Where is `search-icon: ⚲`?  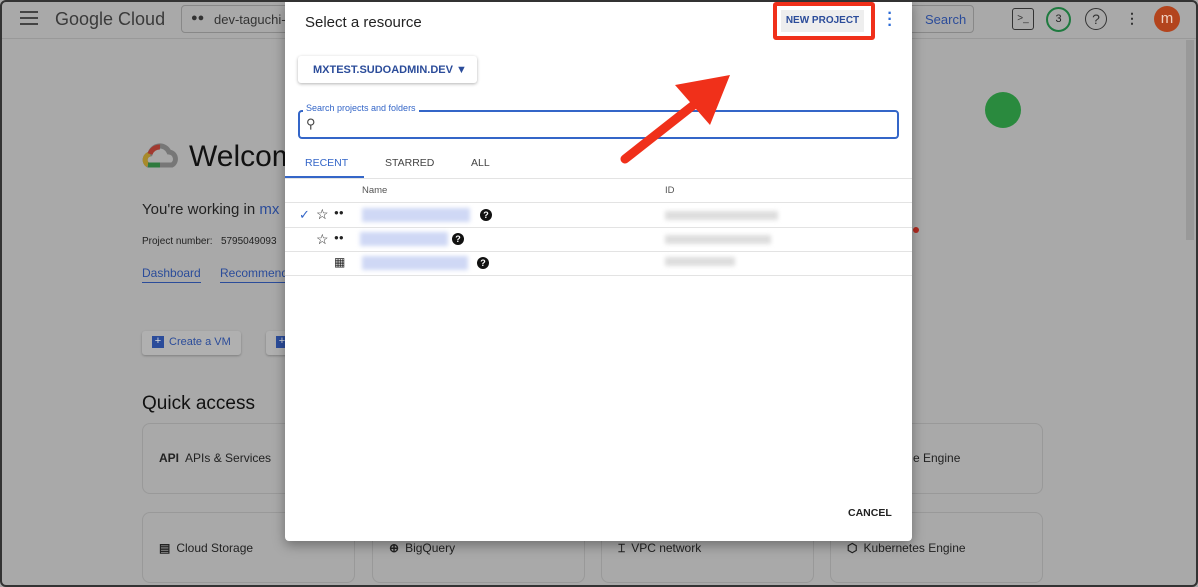
search-icon: ⚲ is located at coordinates (311, 123).